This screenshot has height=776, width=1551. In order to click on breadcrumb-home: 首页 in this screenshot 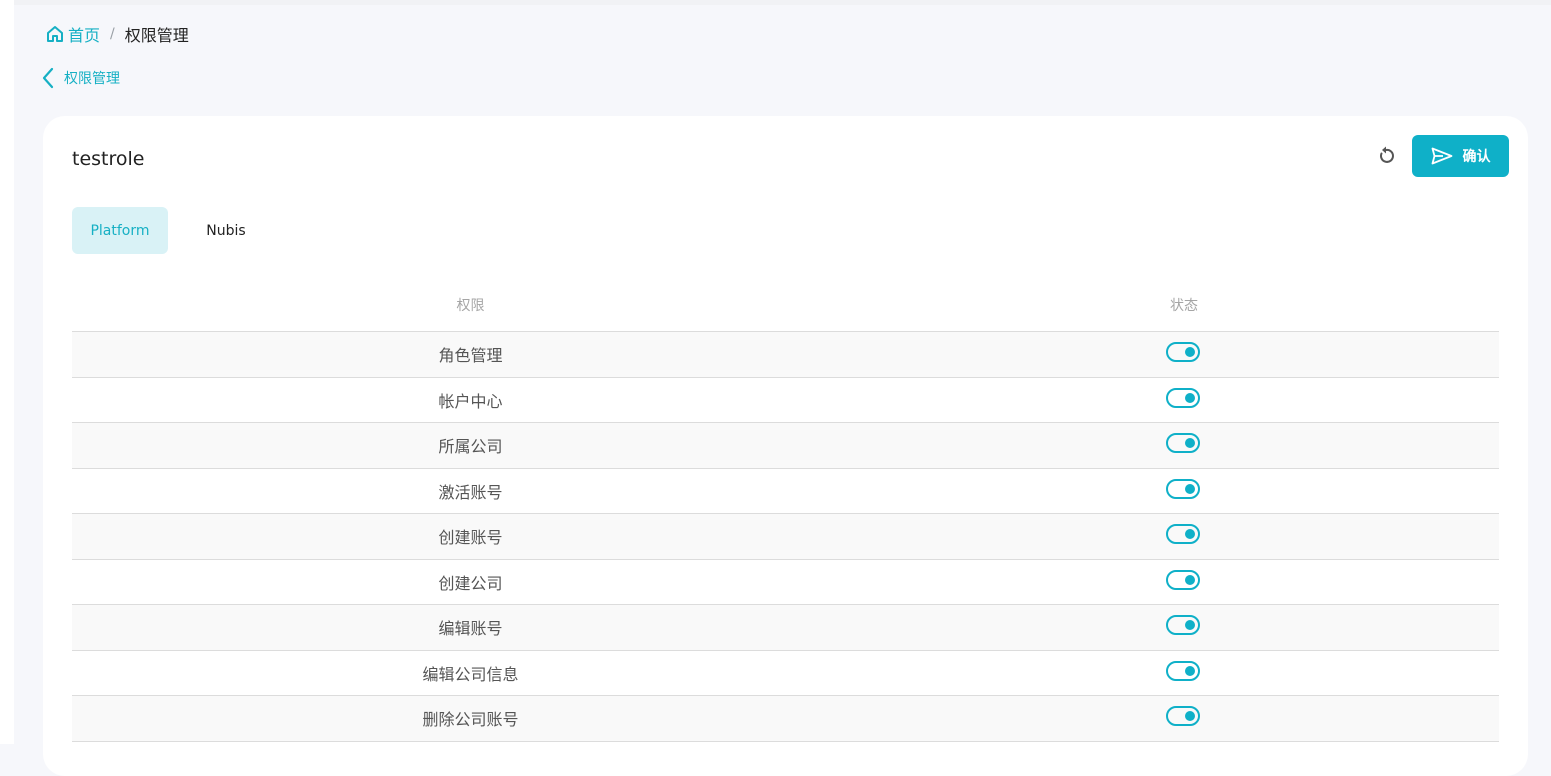, I will do `click(72, 34)`.